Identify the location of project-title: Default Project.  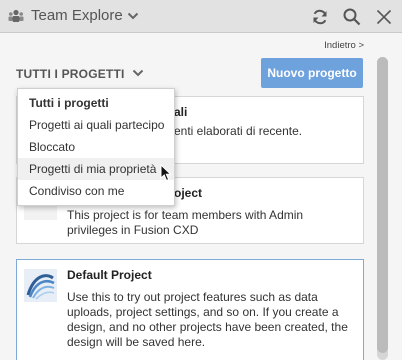
(109, 275).